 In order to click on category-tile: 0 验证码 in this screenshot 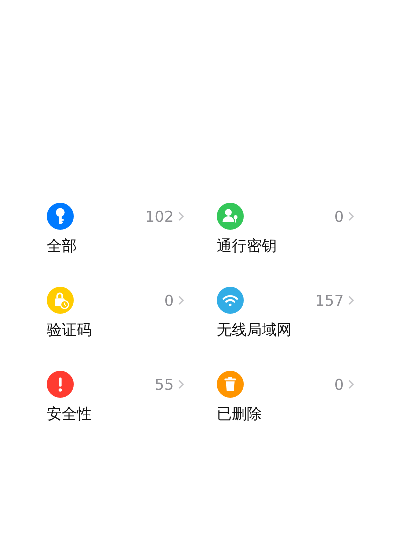, I will do `click(116, 317)`.